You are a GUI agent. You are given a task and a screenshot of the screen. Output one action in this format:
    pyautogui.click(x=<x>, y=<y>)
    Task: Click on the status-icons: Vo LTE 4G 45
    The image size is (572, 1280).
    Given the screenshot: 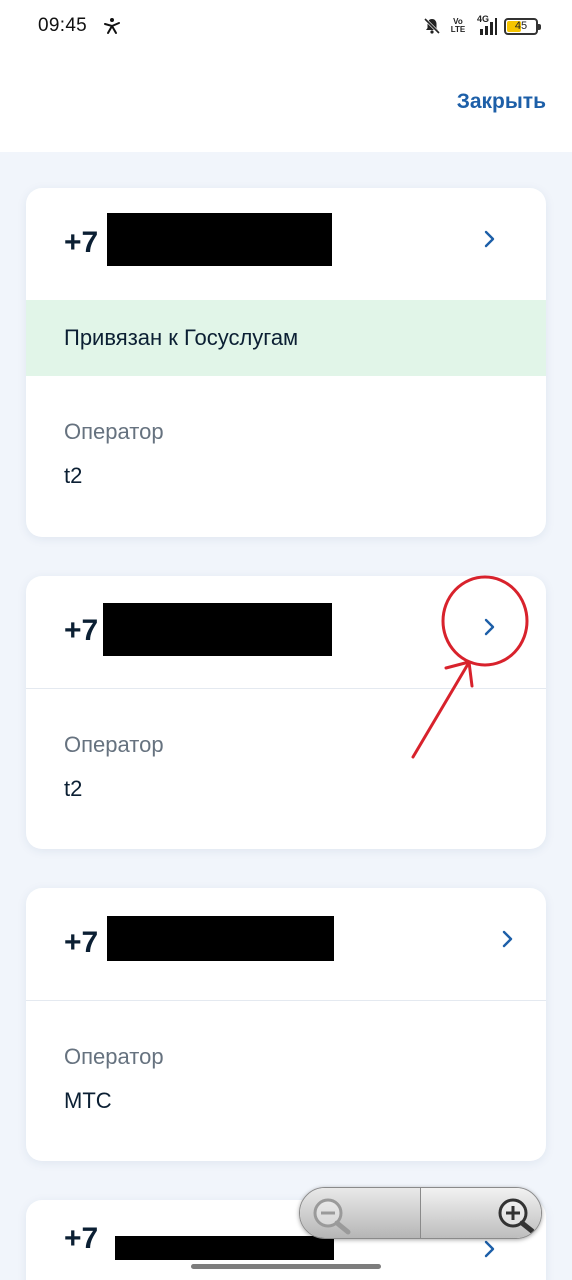 What is the action you would take?
    pyautogui.click(x=482, y=26)
    